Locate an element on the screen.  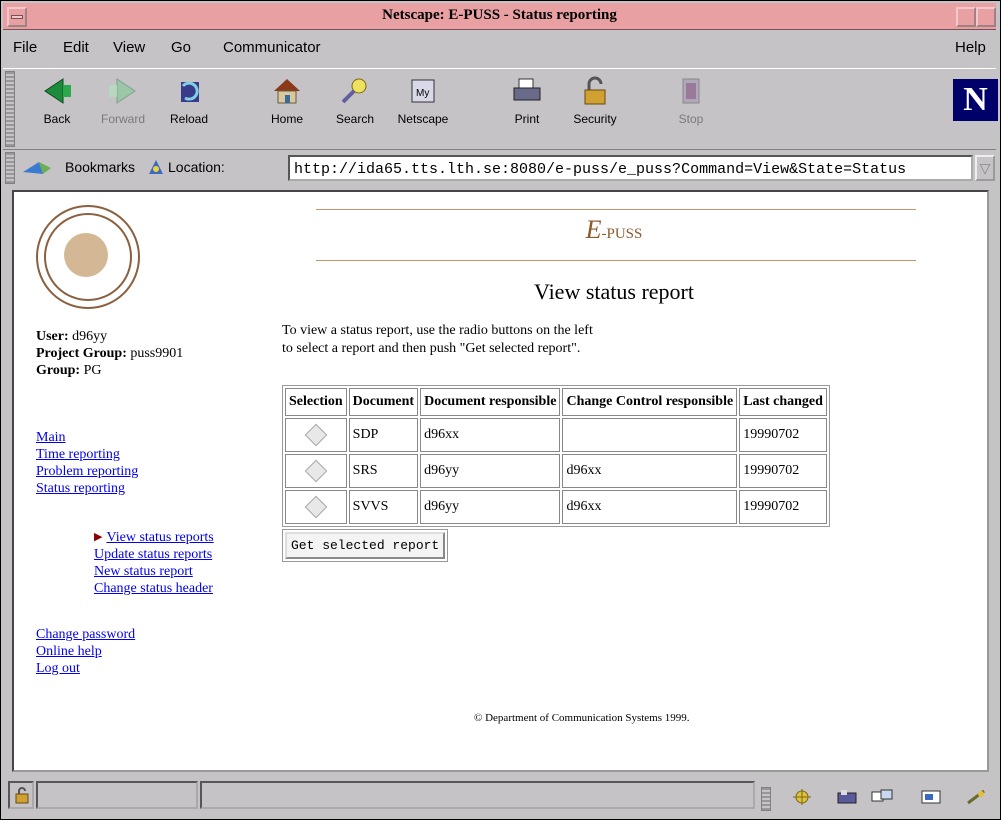
nav-problem-reporting-link: Problem reporting is located at coordinates (87, 471).